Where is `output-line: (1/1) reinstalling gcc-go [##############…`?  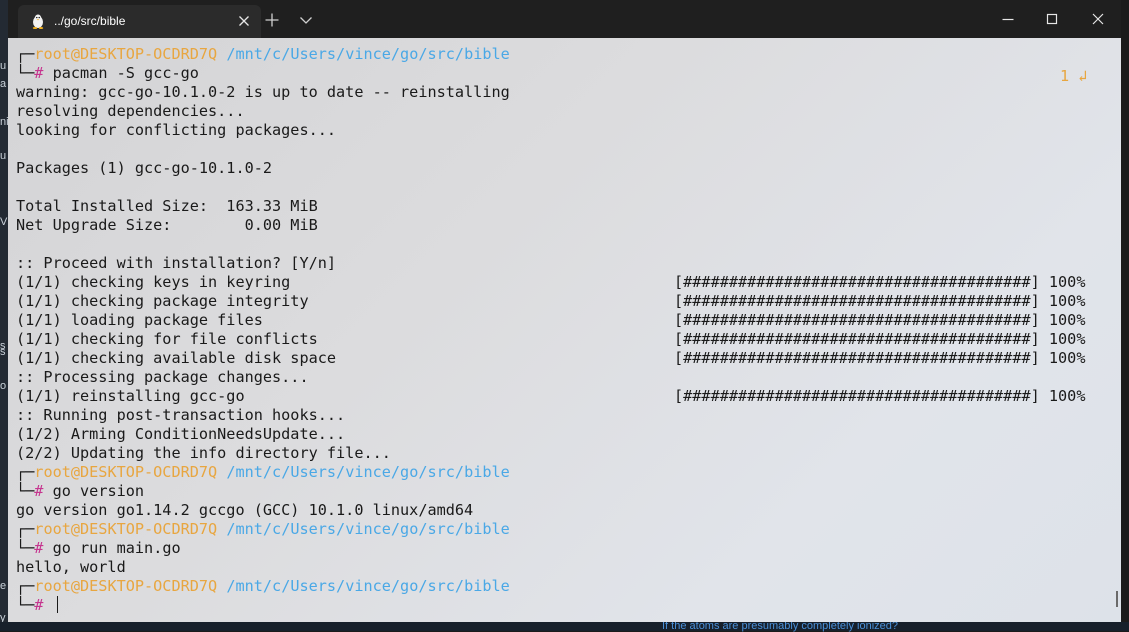
output-line: (1/1) reinstalling gcc-go [##############… is located at coordinates (550, 396).